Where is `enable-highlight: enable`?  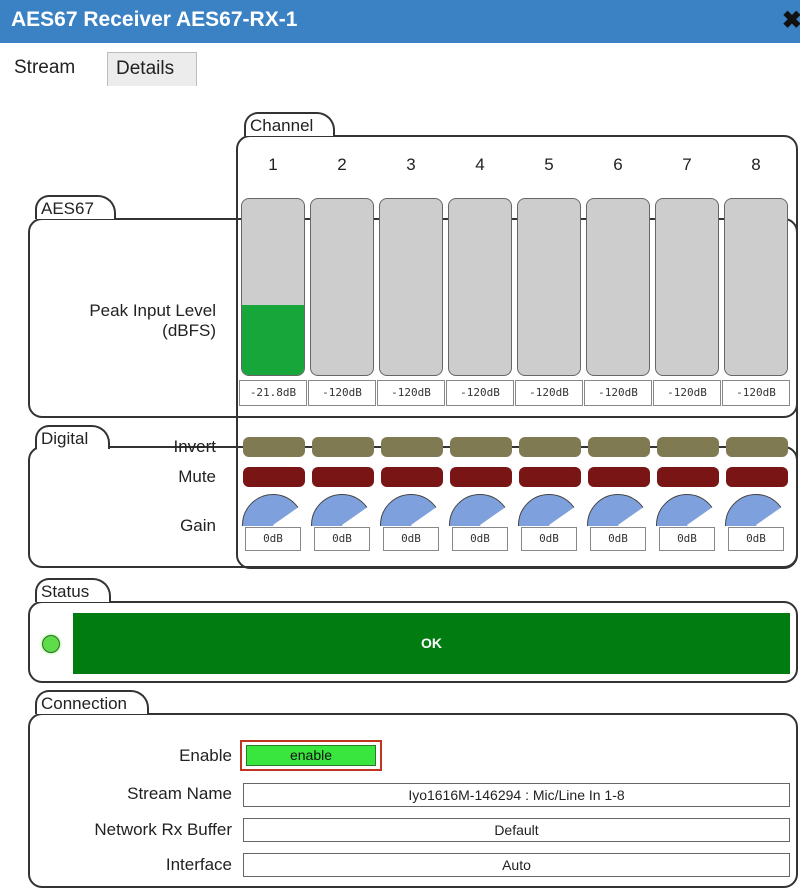
enable-highlight: enable is located at coordinates (311, 755).